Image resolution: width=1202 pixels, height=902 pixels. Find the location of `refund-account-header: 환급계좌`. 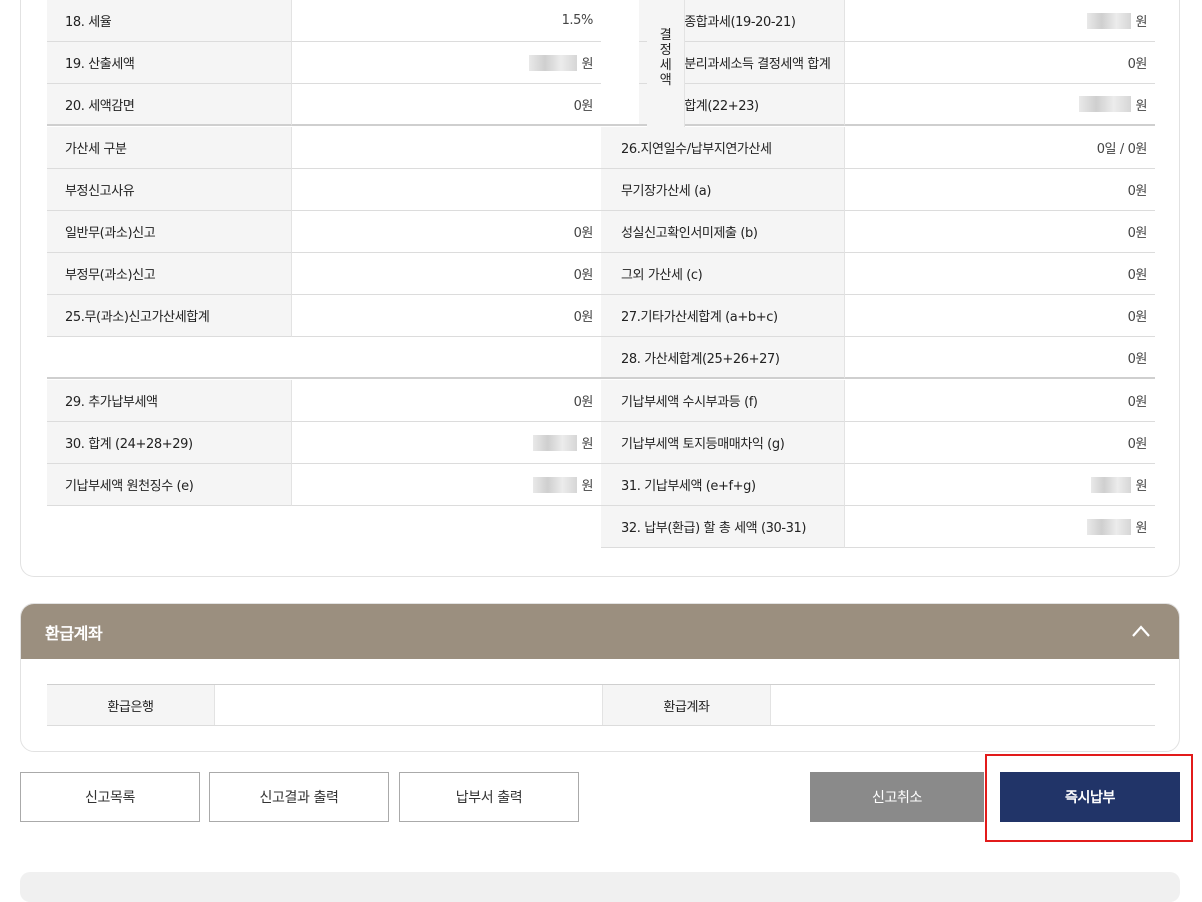

refund-account-header: 환급계좌 is located at coordinates (600, 631).